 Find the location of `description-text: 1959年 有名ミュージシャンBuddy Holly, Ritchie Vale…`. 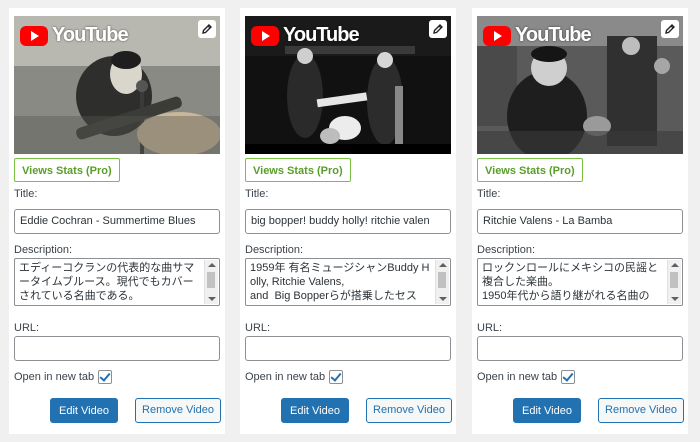

description-text: 1959年 有名ミュージシャンBuddy Holly, Ritchie Vale… is located at coordinates (340, 282).